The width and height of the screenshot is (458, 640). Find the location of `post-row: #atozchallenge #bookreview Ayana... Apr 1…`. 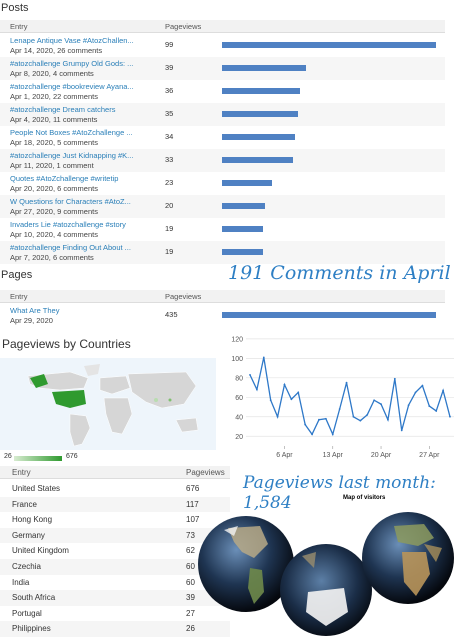

post-row: #atozchallenge #bookreview Ayana... Apr 1… is located at coordinates (222, 91).